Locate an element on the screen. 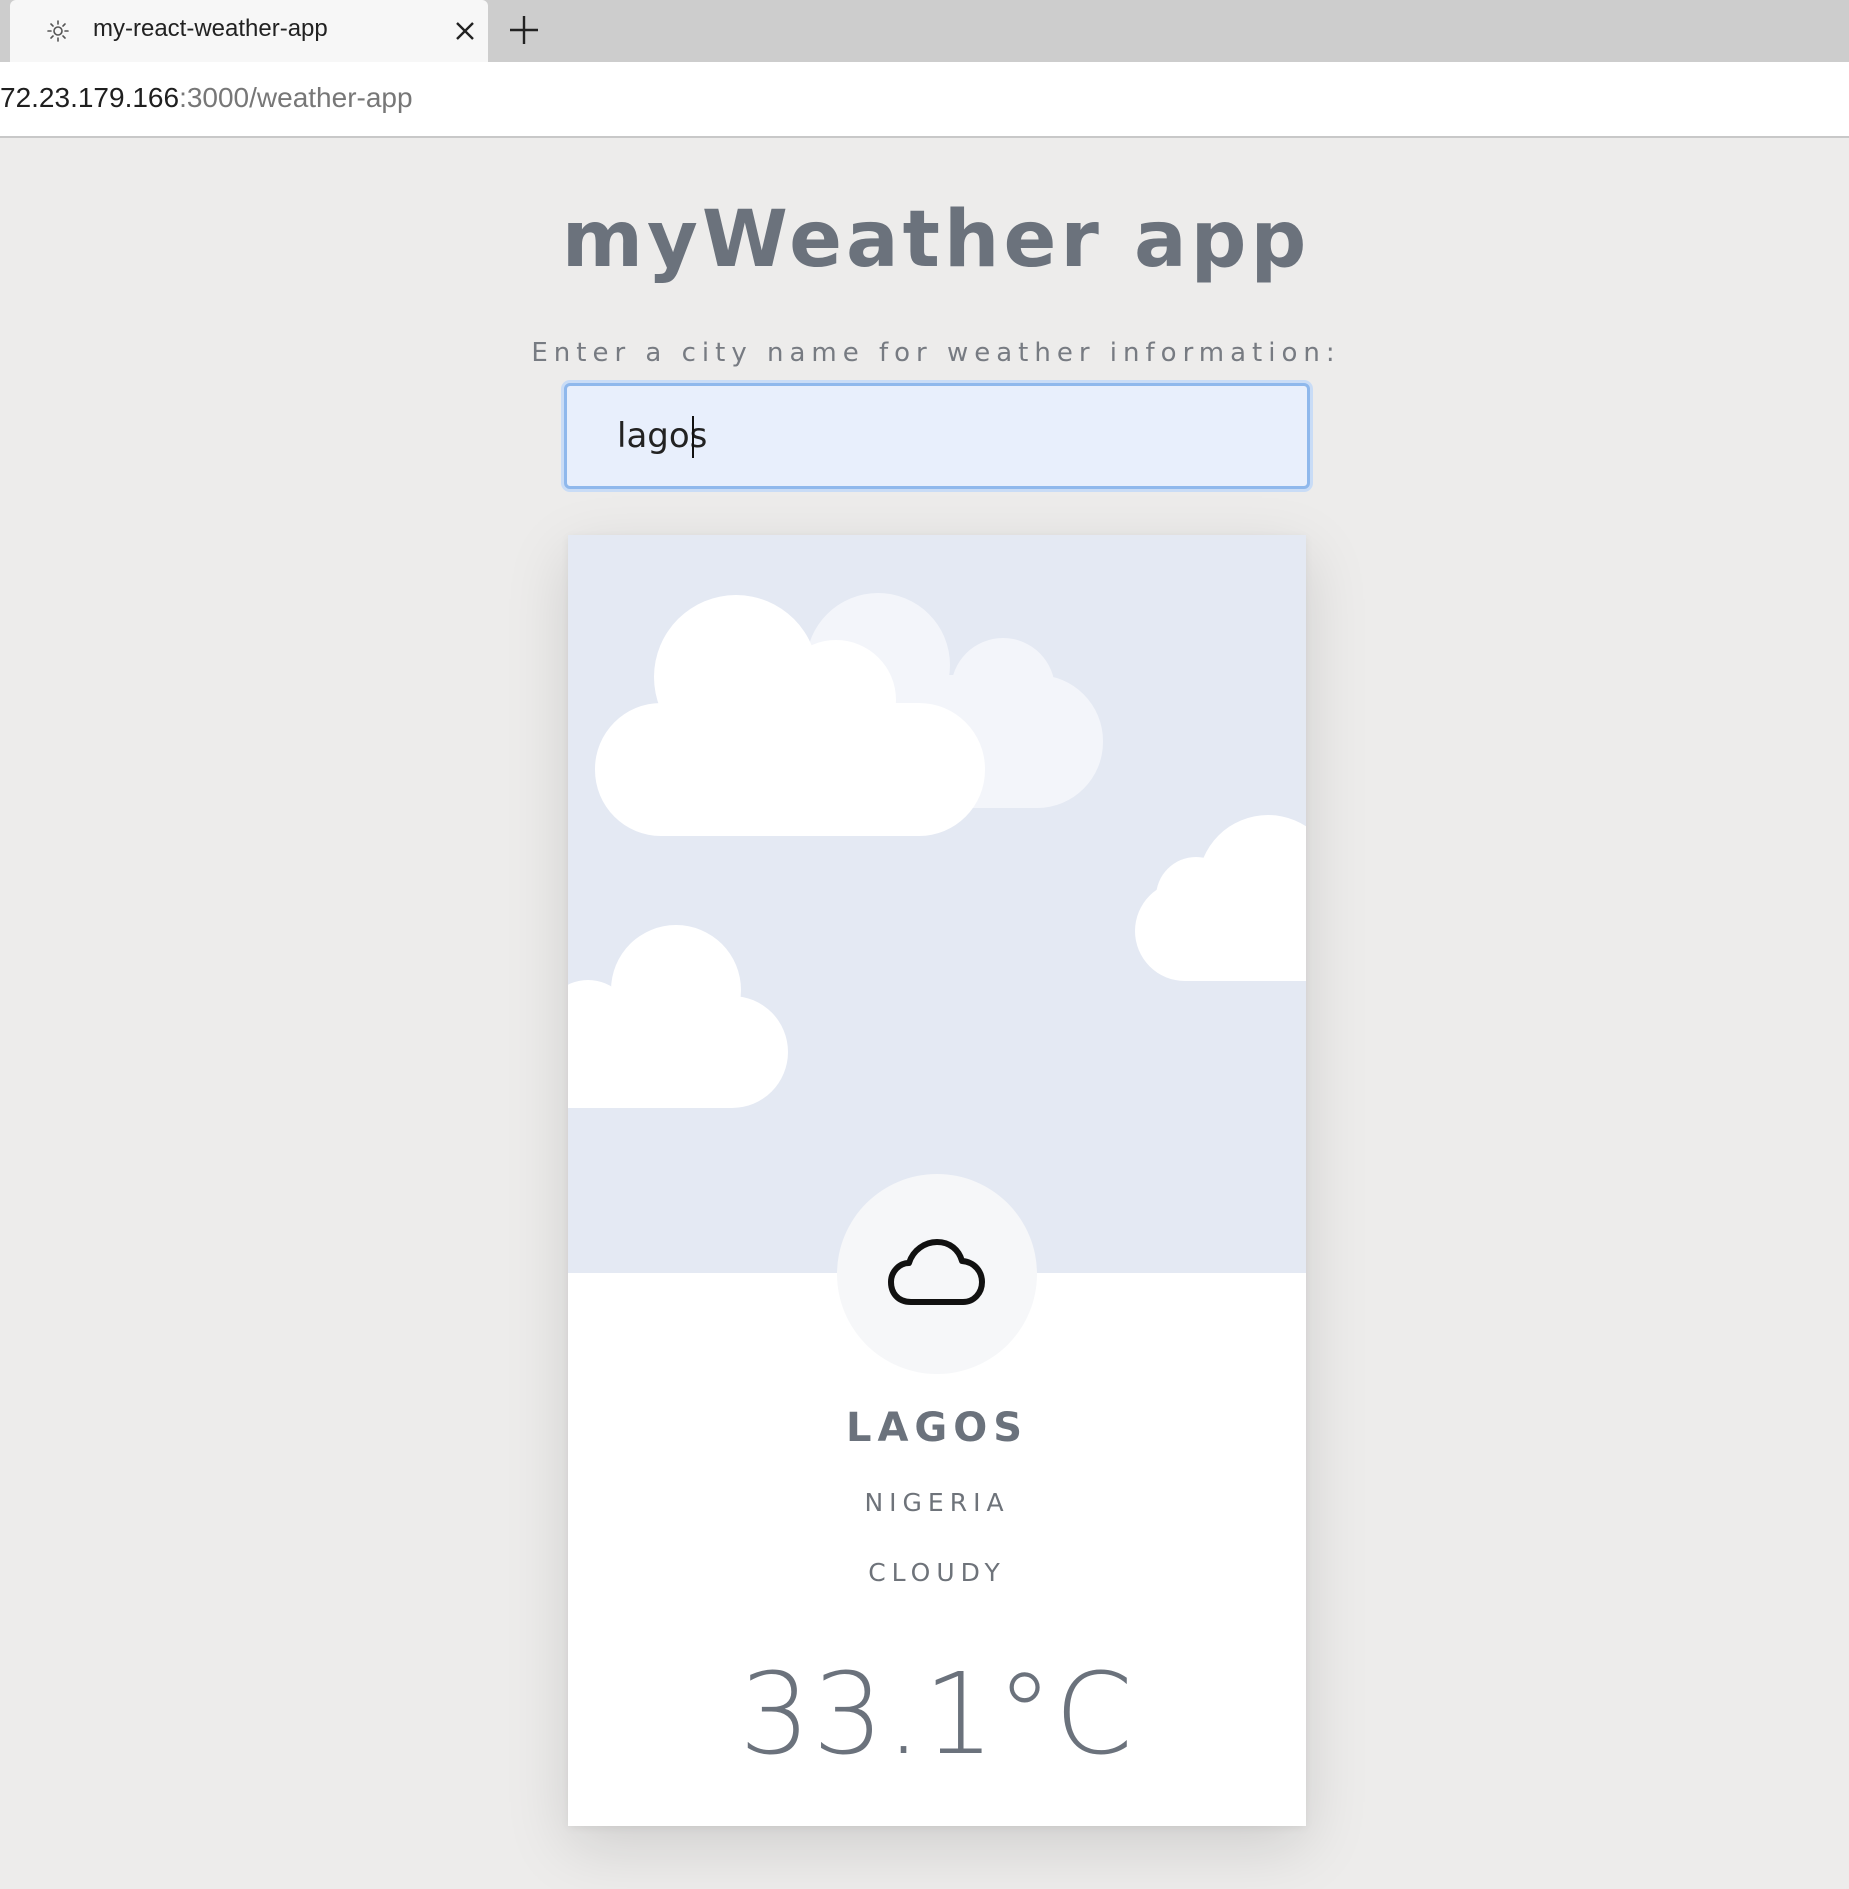  address-bar: 72.23.179.166:3000/weather-app is located at coordinates (924, 100).